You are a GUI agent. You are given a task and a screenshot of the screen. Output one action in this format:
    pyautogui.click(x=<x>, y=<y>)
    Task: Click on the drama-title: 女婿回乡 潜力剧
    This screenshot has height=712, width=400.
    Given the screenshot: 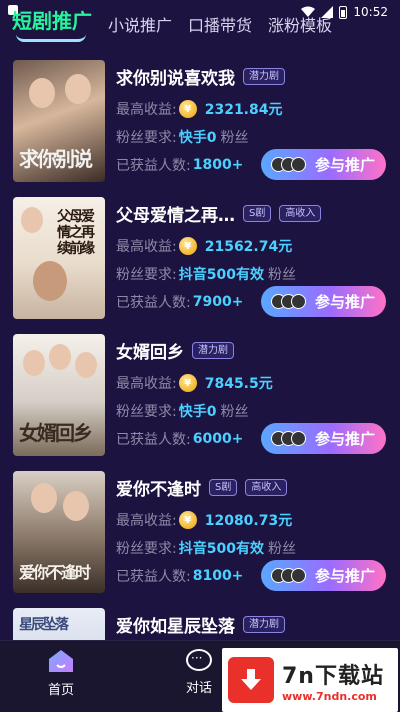 What is the action you would take?
    pyautogui.click(x=175, y=350)
    